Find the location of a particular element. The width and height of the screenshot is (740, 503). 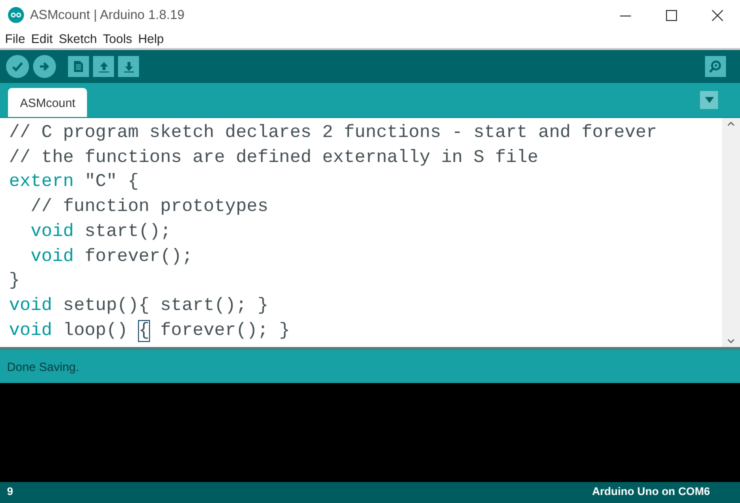

menu-item: Edit is located at coordinates (42, 39).